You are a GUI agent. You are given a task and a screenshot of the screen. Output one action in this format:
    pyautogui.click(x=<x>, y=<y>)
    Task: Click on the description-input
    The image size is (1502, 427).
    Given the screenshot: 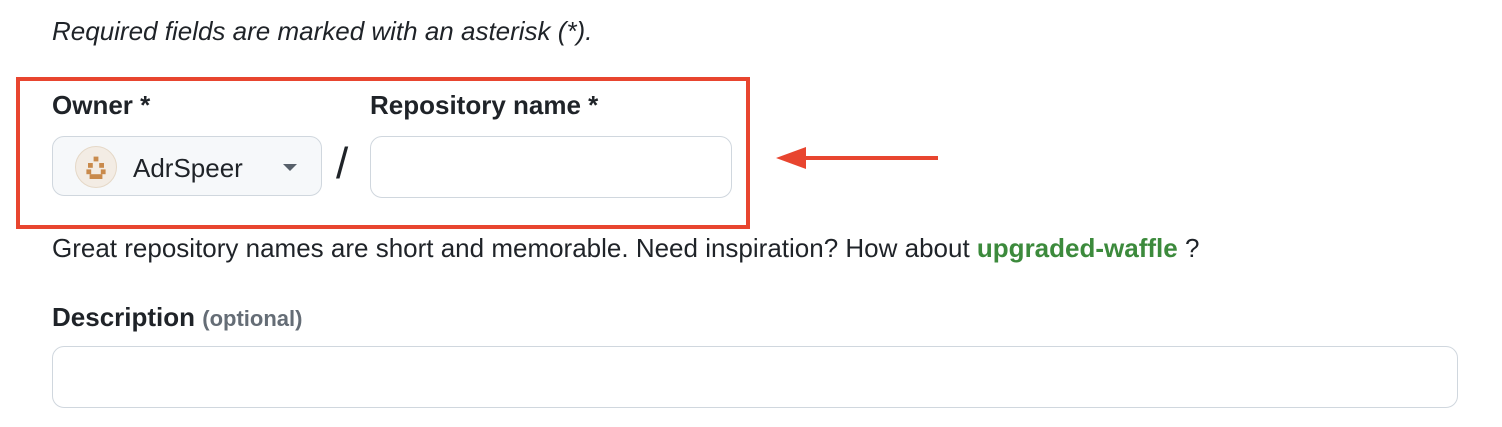 What is the action you would take?
    pyautogui.click(x=755, y=377)
    